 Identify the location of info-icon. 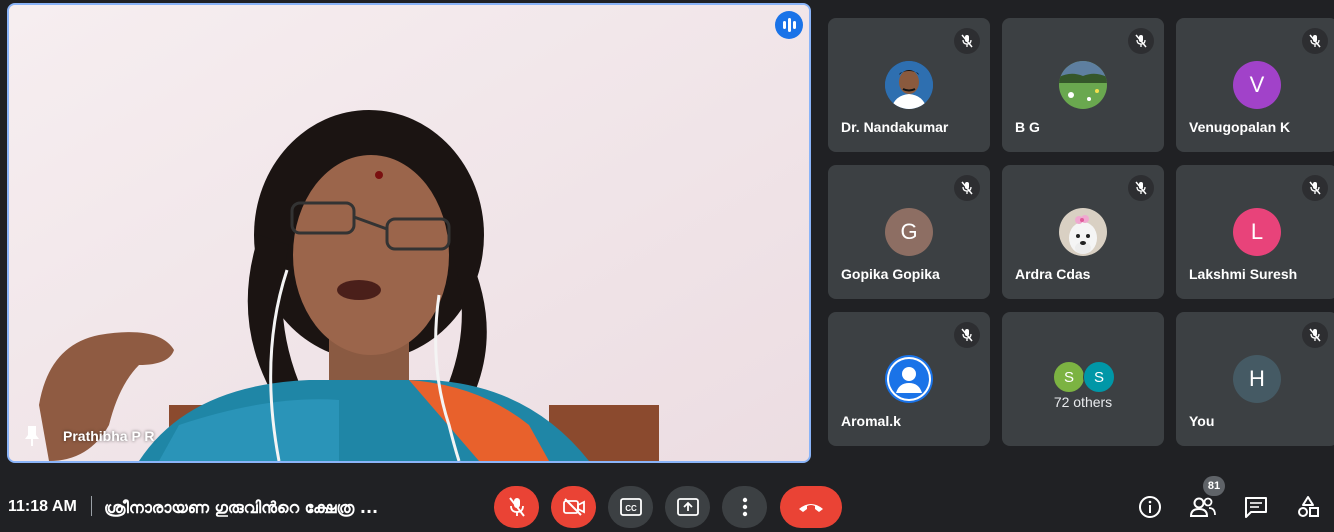
(1150, 507).